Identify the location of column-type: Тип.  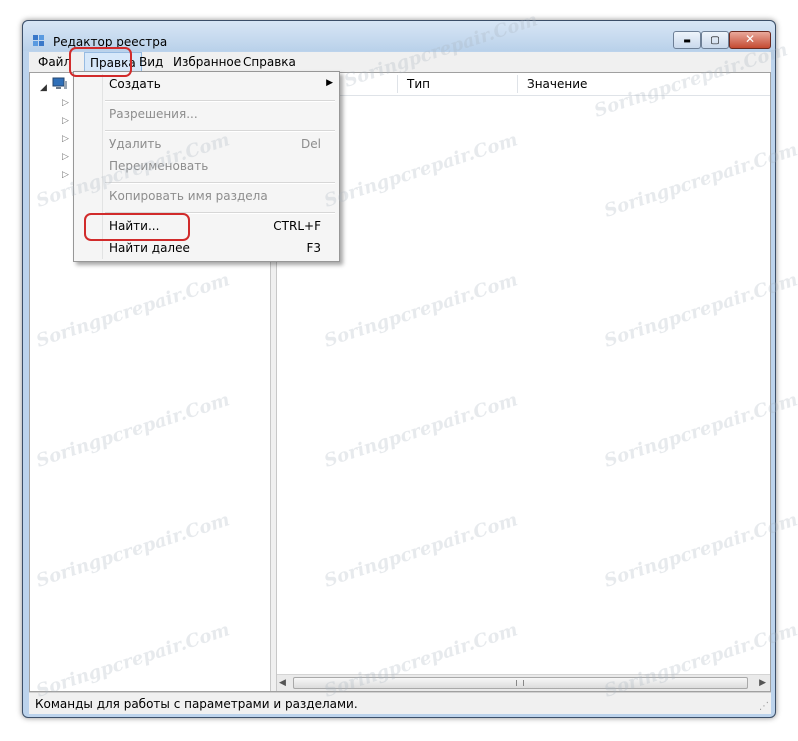
(418, 84).